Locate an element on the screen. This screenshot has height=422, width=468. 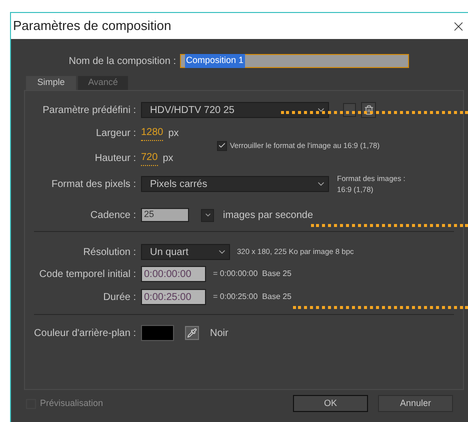
eyedropper-icon is located at coordinates (192, 333).